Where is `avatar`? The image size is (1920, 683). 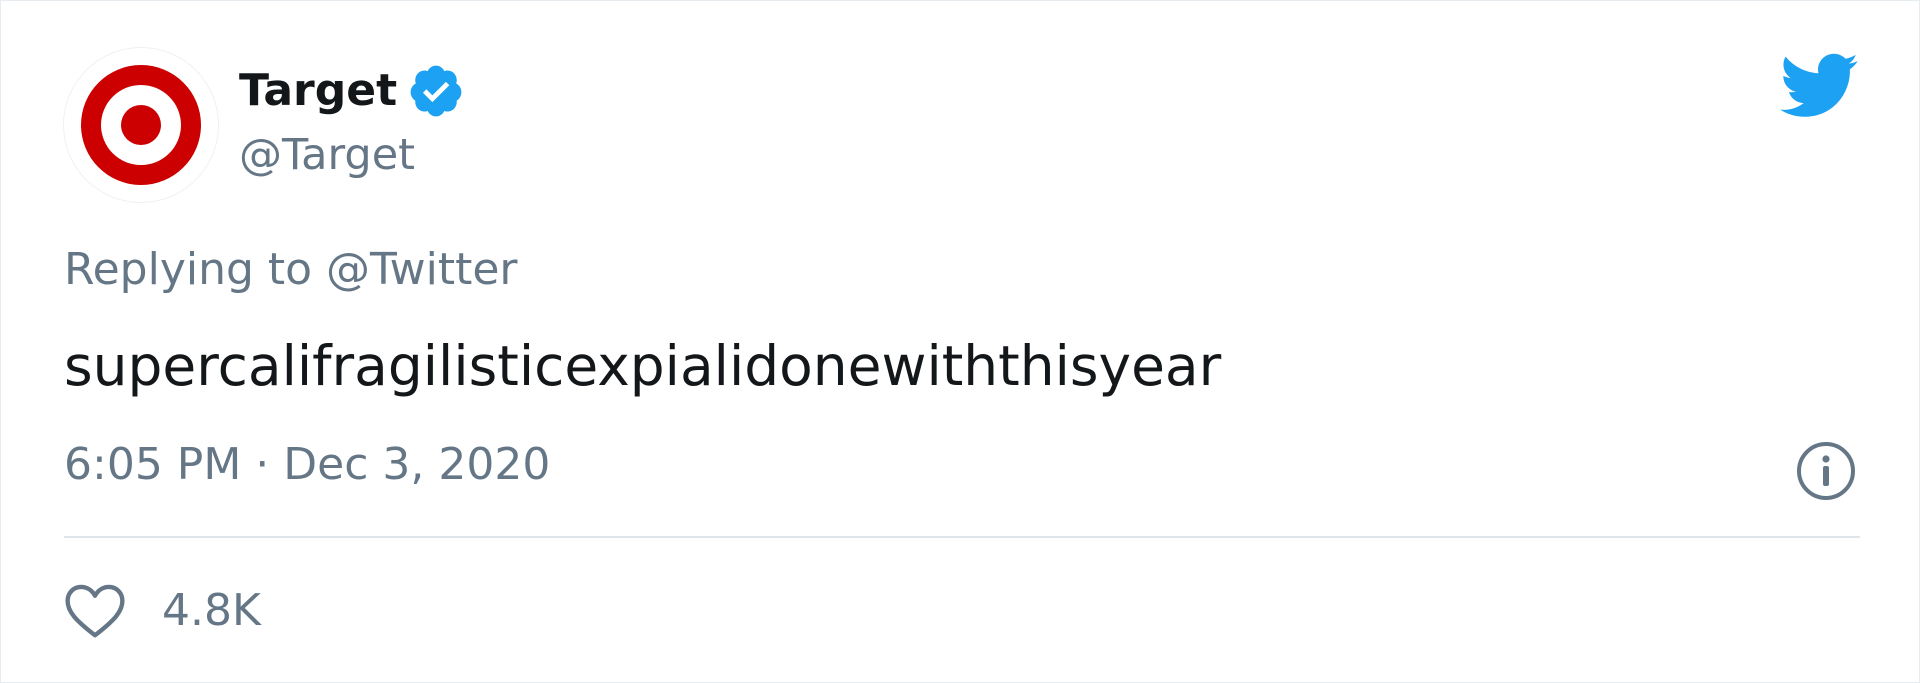 avatar is located at coordinates (141, 125).